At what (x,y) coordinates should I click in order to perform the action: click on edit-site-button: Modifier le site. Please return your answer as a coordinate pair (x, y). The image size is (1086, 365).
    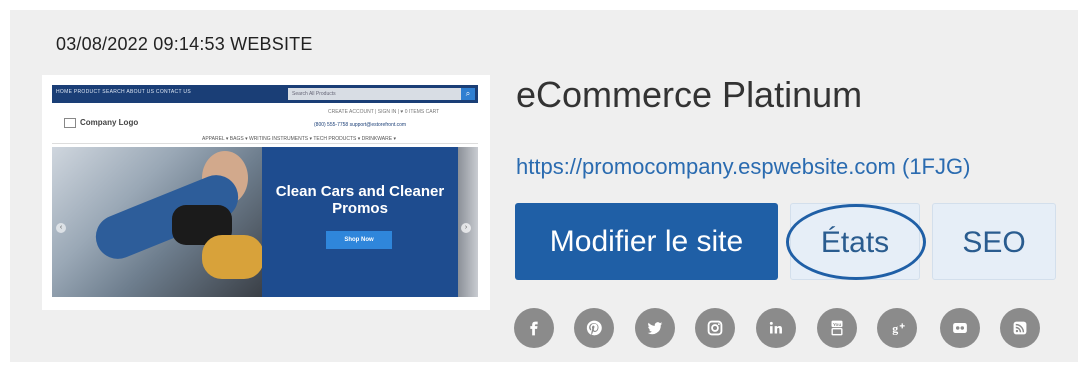
    Looking at the image, I should click on (646, 241).